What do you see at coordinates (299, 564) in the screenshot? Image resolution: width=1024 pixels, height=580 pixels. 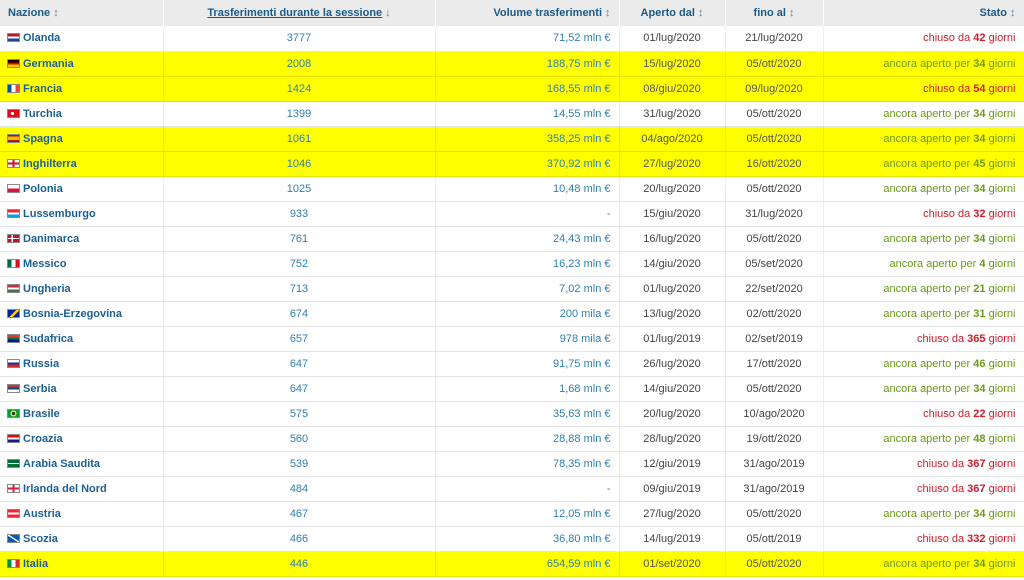 I see `transfers-cell: 446` at bounding box center [299, 564].